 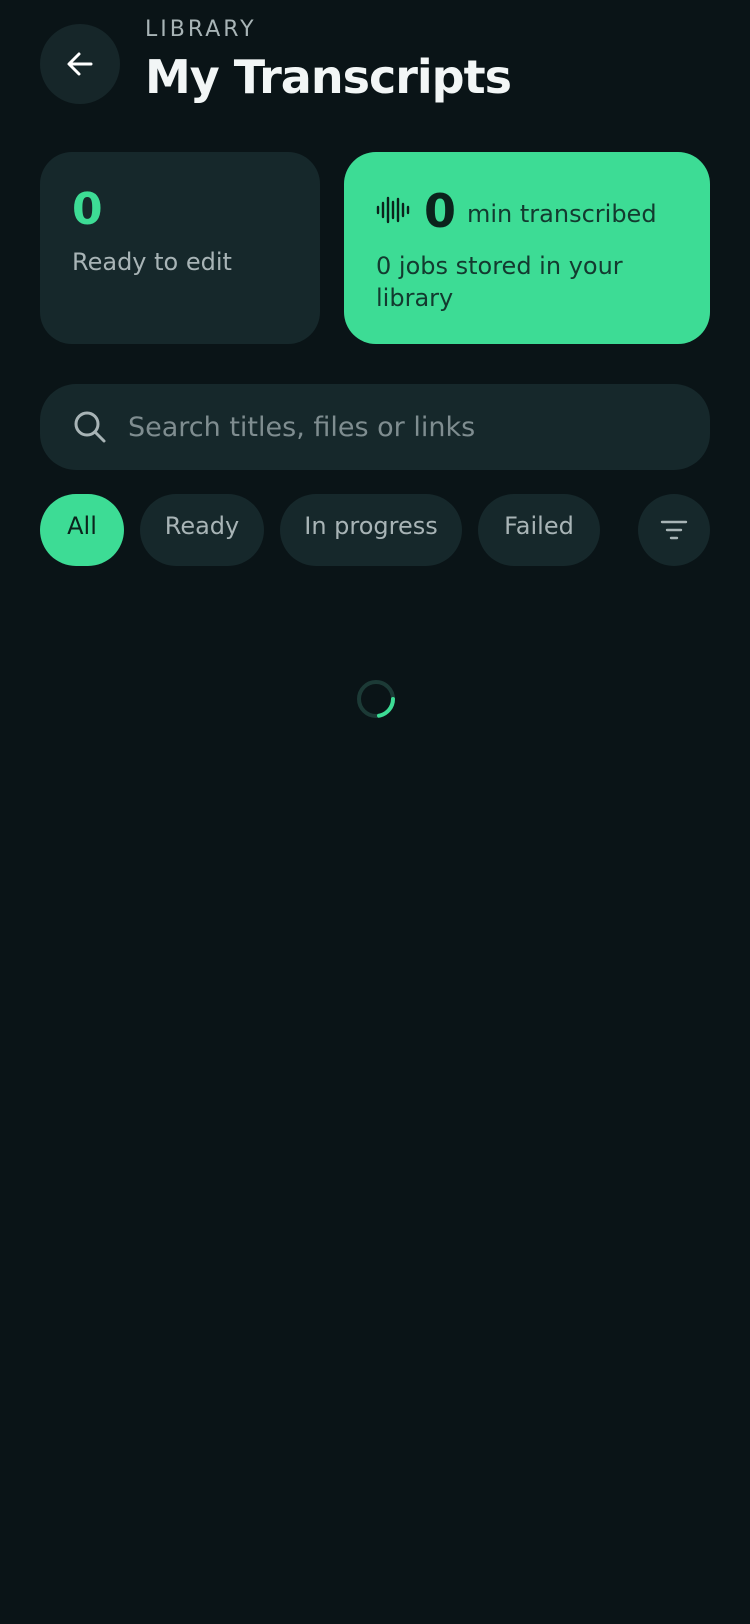 I want to click on filter-chip-in-progress: In progress, so click(x=371, y=530).